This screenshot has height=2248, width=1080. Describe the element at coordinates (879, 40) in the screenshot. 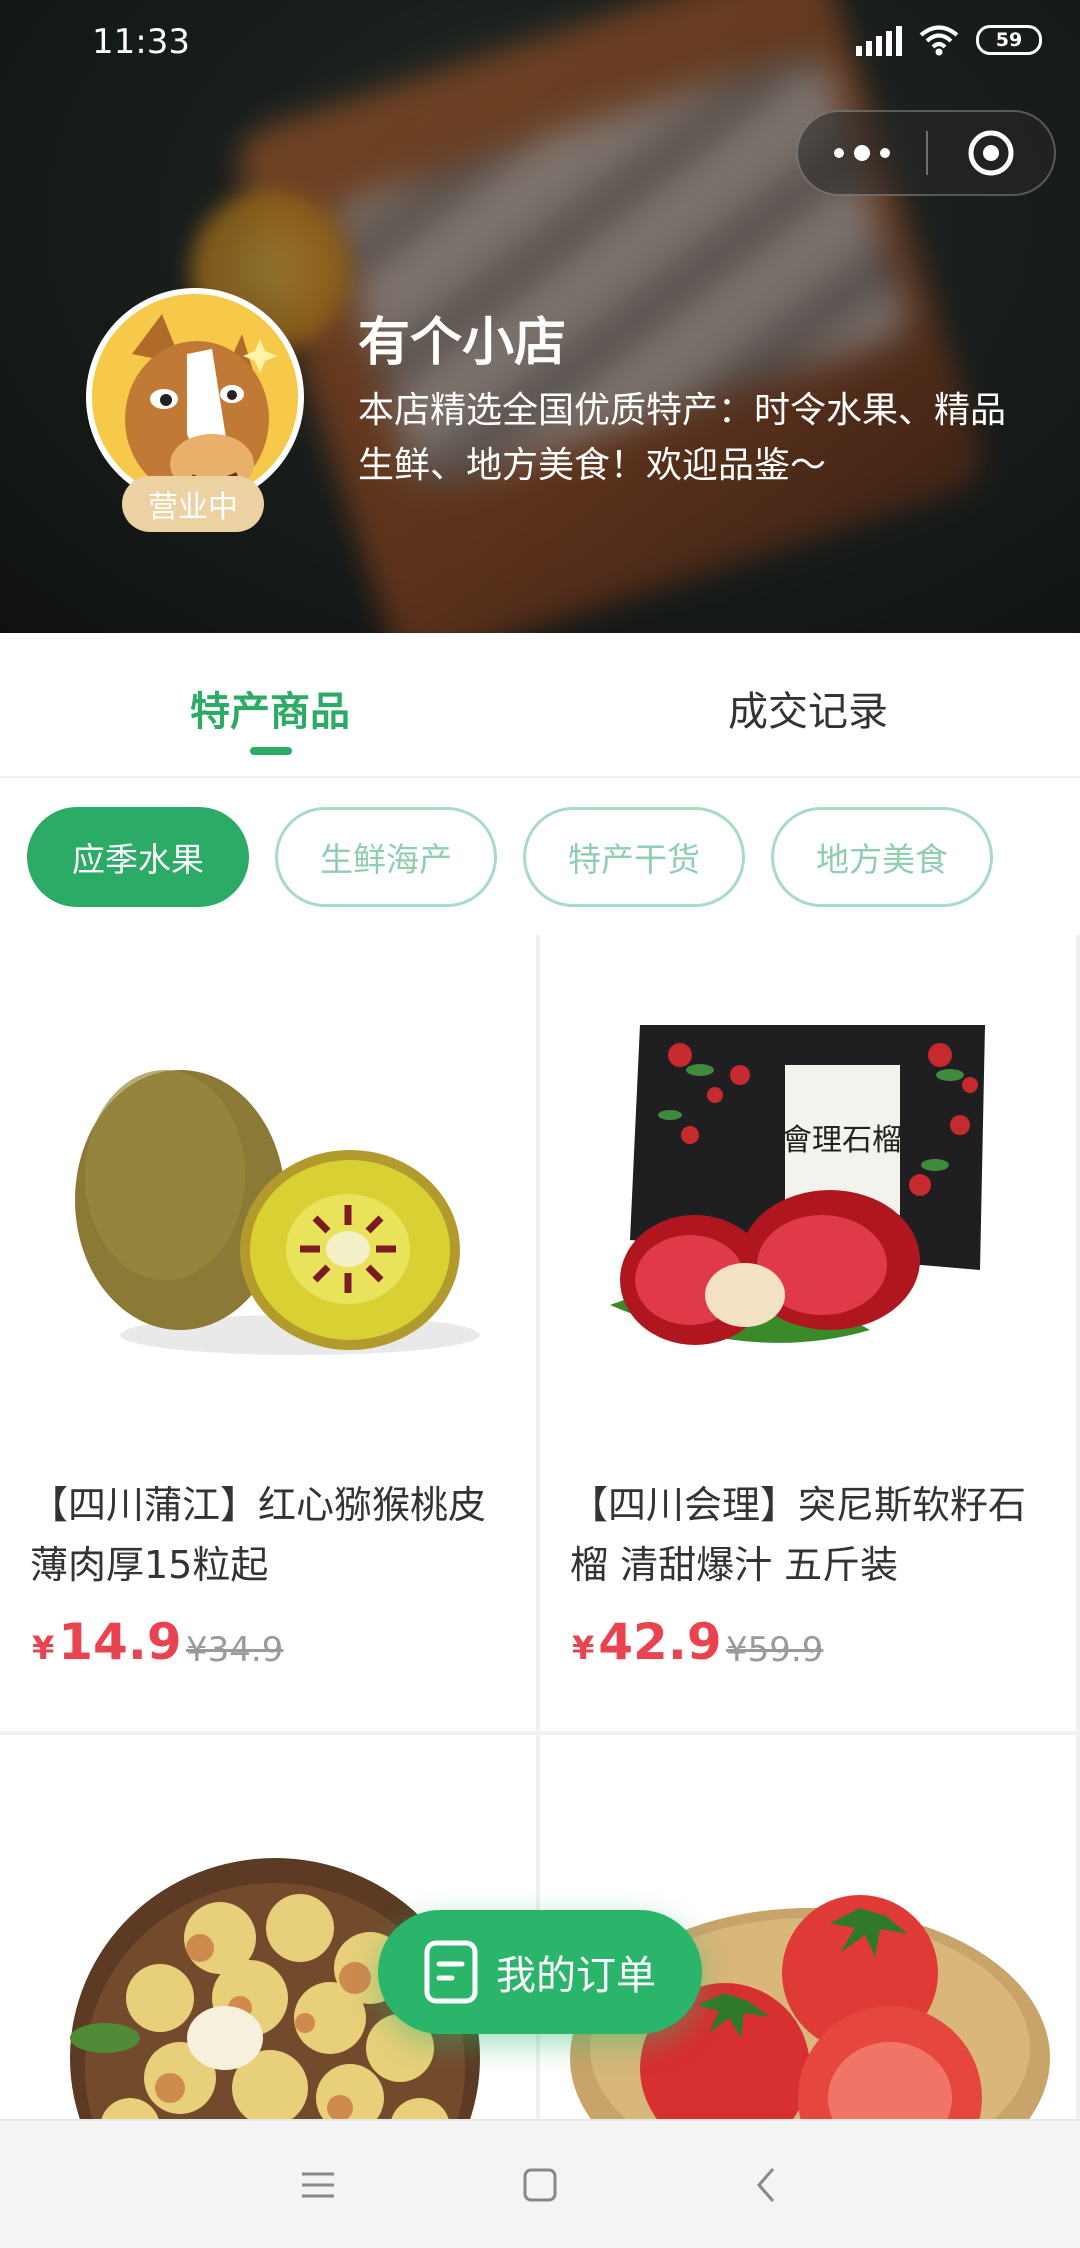

I see `signal-icon` at that location.